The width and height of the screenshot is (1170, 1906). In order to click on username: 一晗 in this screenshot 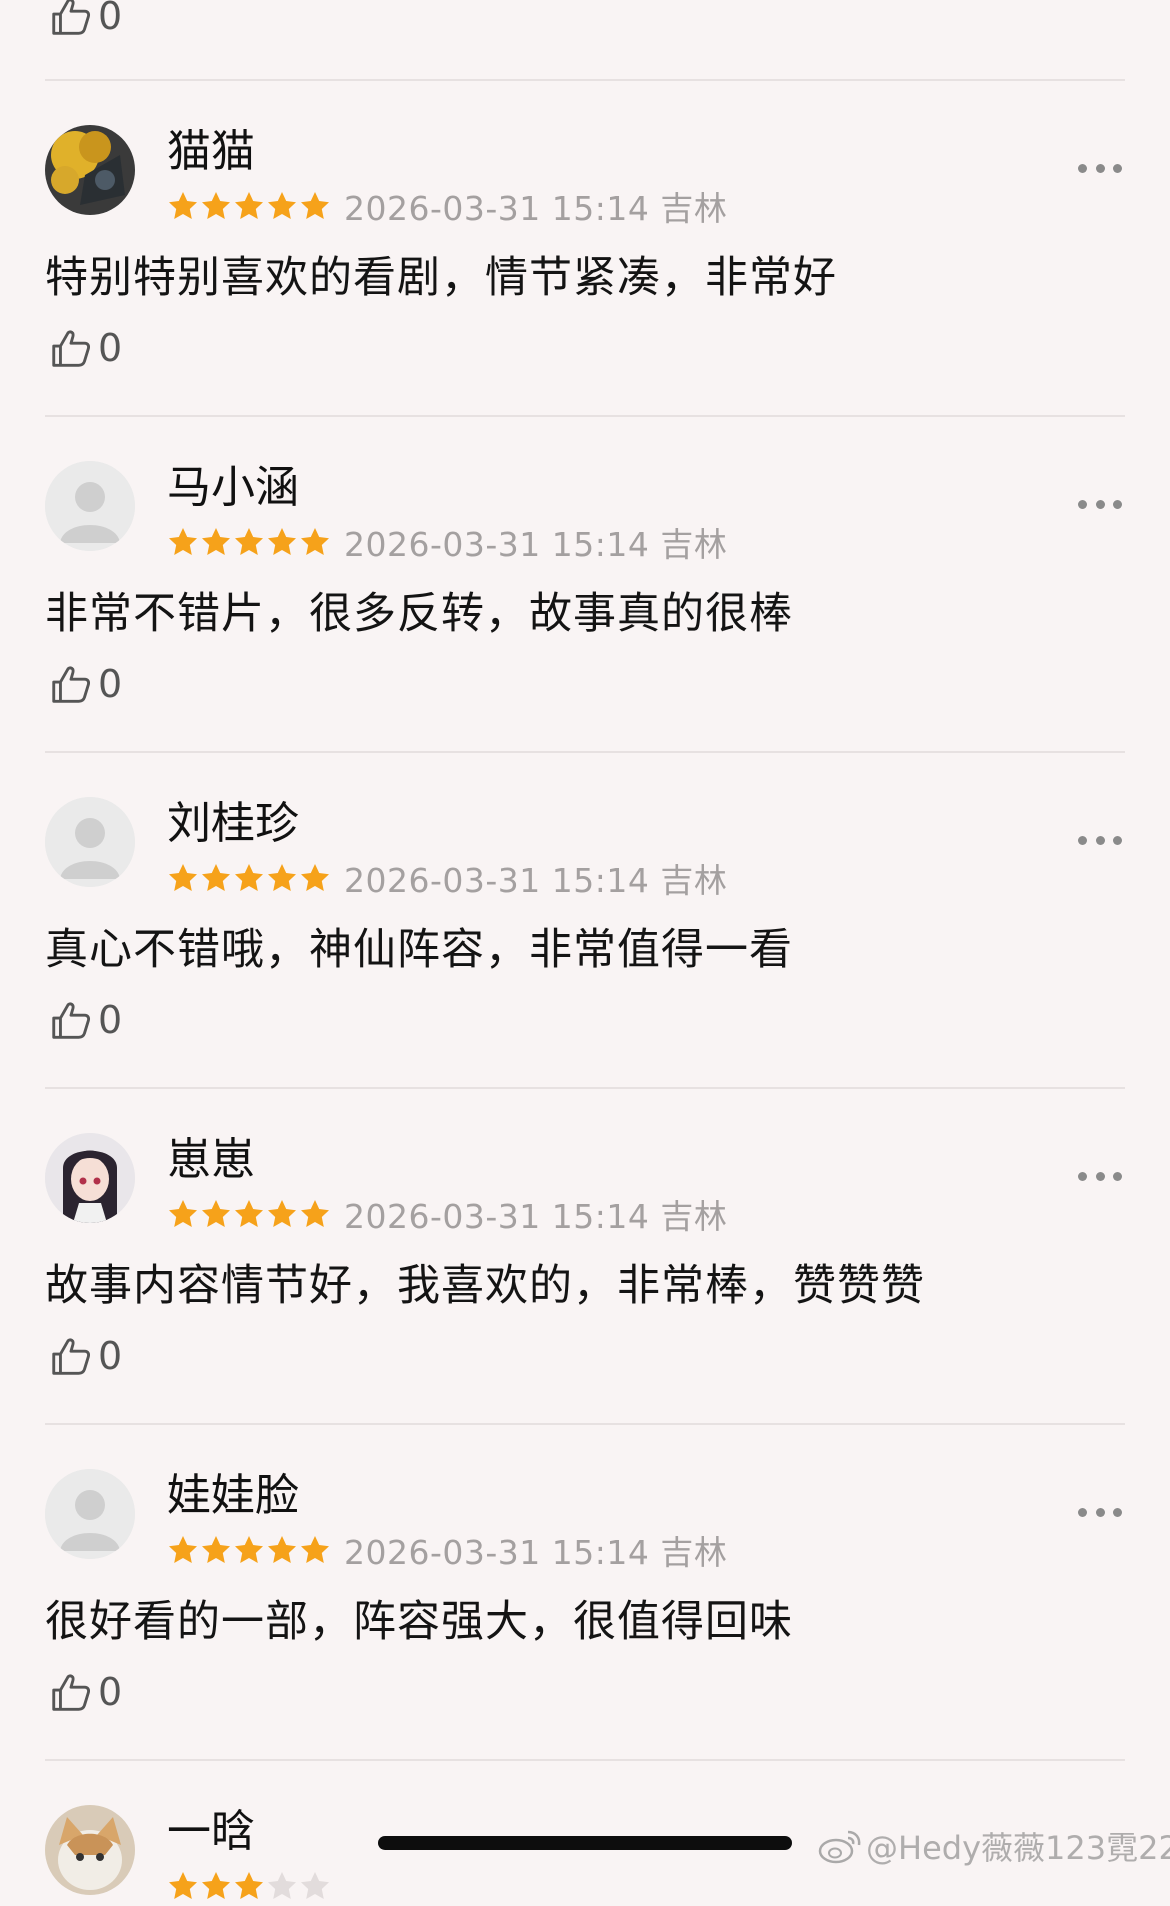, I will do `click(211, 1832)`.